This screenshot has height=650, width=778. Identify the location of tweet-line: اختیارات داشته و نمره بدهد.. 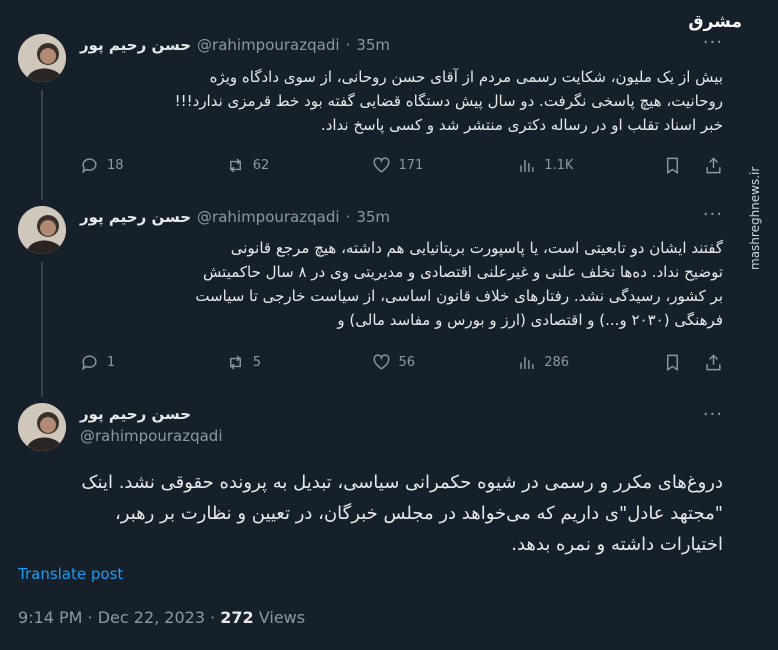
(617, 544).